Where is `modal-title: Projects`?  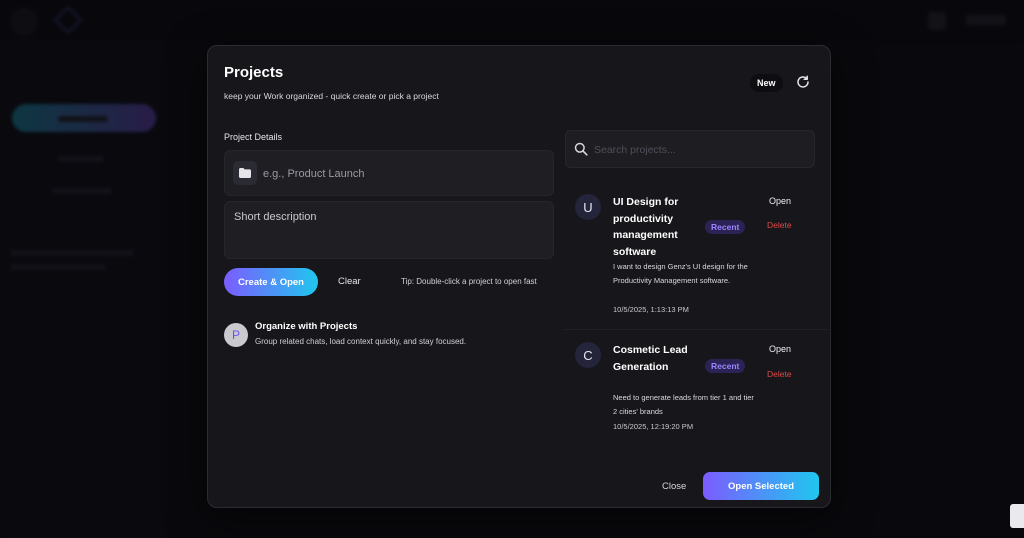
modal-title: Projects is located at coordinates (254, 72).